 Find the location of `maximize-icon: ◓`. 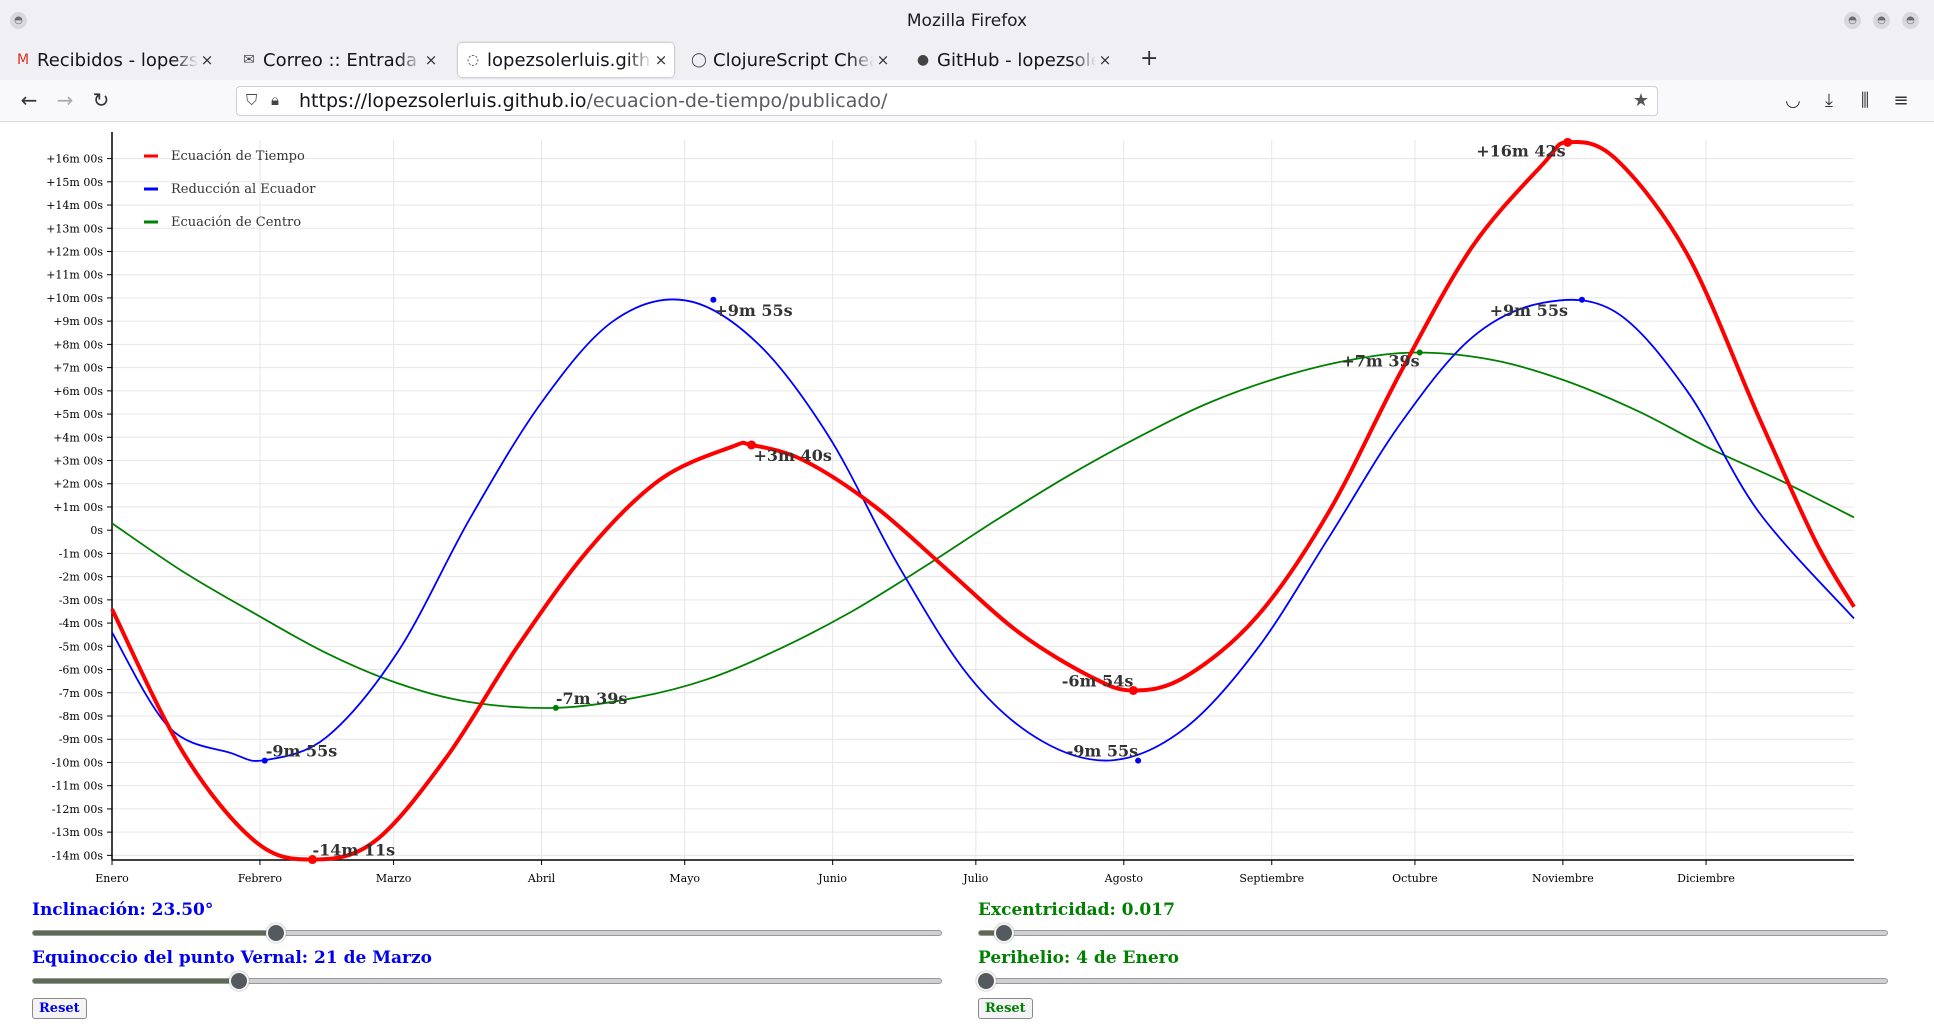

maximize-icon: ◓ is located at coordinates (1881, 20).